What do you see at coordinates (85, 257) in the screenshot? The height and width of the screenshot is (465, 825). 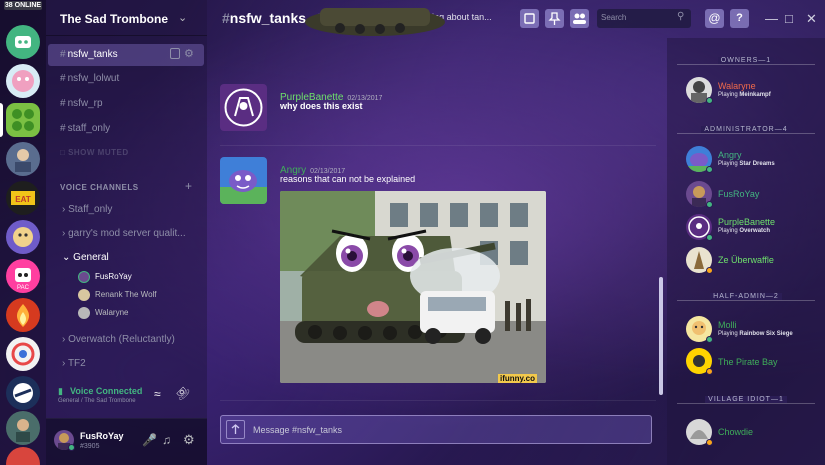 I see `voice-channel-general: ⌄ General` at bounding box center [85, 257].